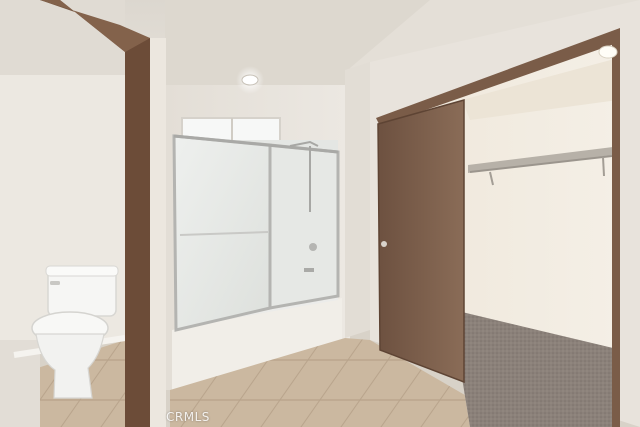  What do you see at coordinates (188, 417) in the screenshot?
I see `watermark: CRMLS` at bounding box center [188, 417].